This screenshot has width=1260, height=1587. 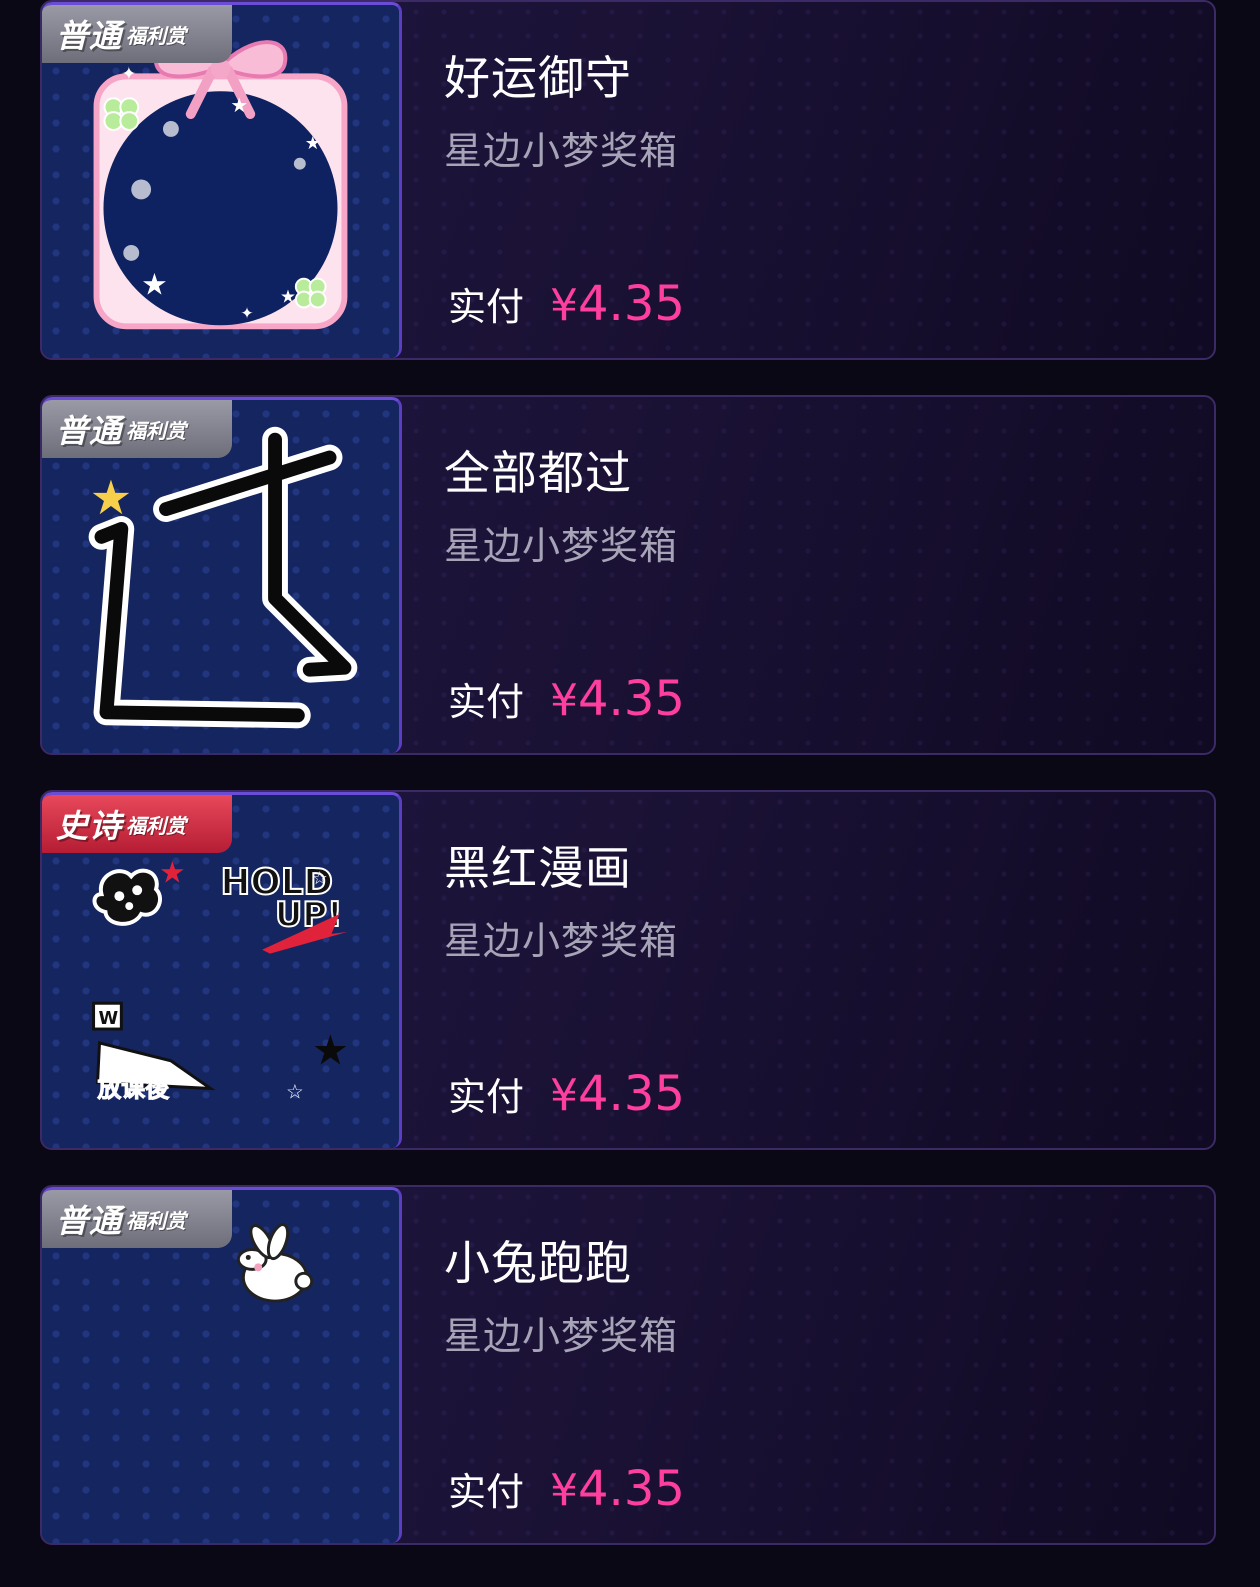 I want to click on item-title: 好运御守, so click(x=538, y=78).